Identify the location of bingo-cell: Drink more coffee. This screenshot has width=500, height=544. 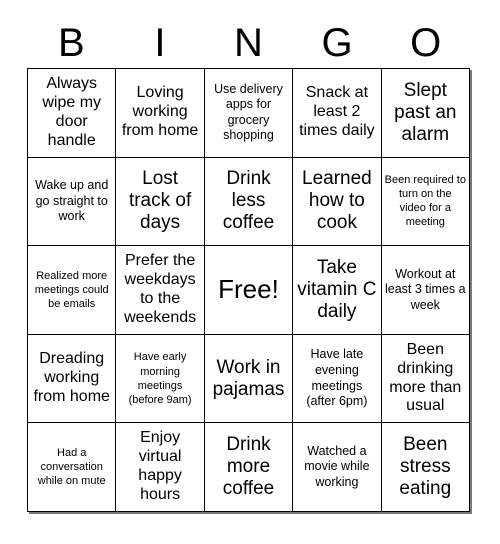
(249, 467).